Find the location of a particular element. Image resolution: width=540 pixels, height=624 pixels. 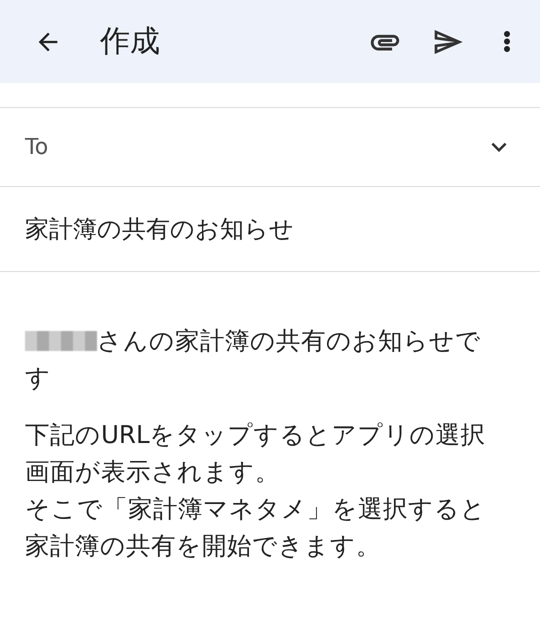

to-label: To is located at coordinates (36, 147).